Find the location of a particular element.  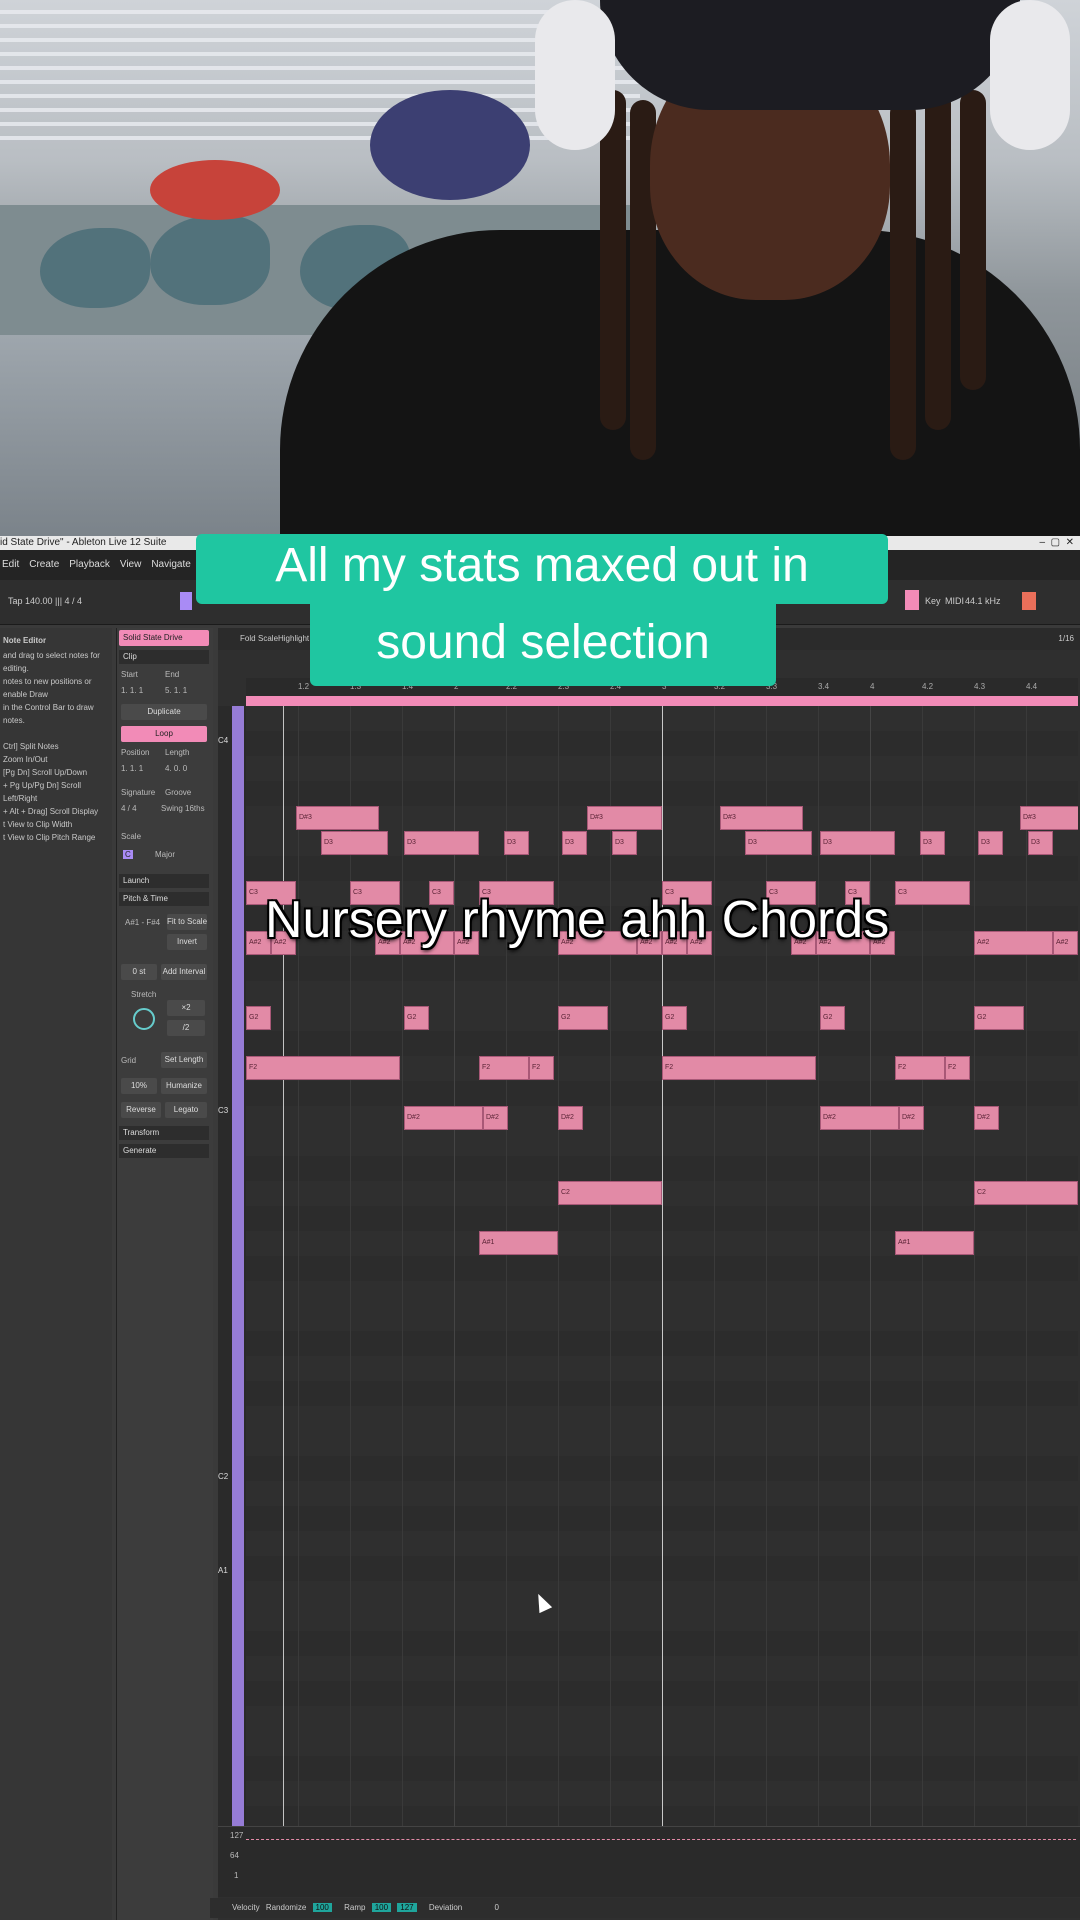

window-controls: – ▢ ✕ is located at coordinates (1056, 543).